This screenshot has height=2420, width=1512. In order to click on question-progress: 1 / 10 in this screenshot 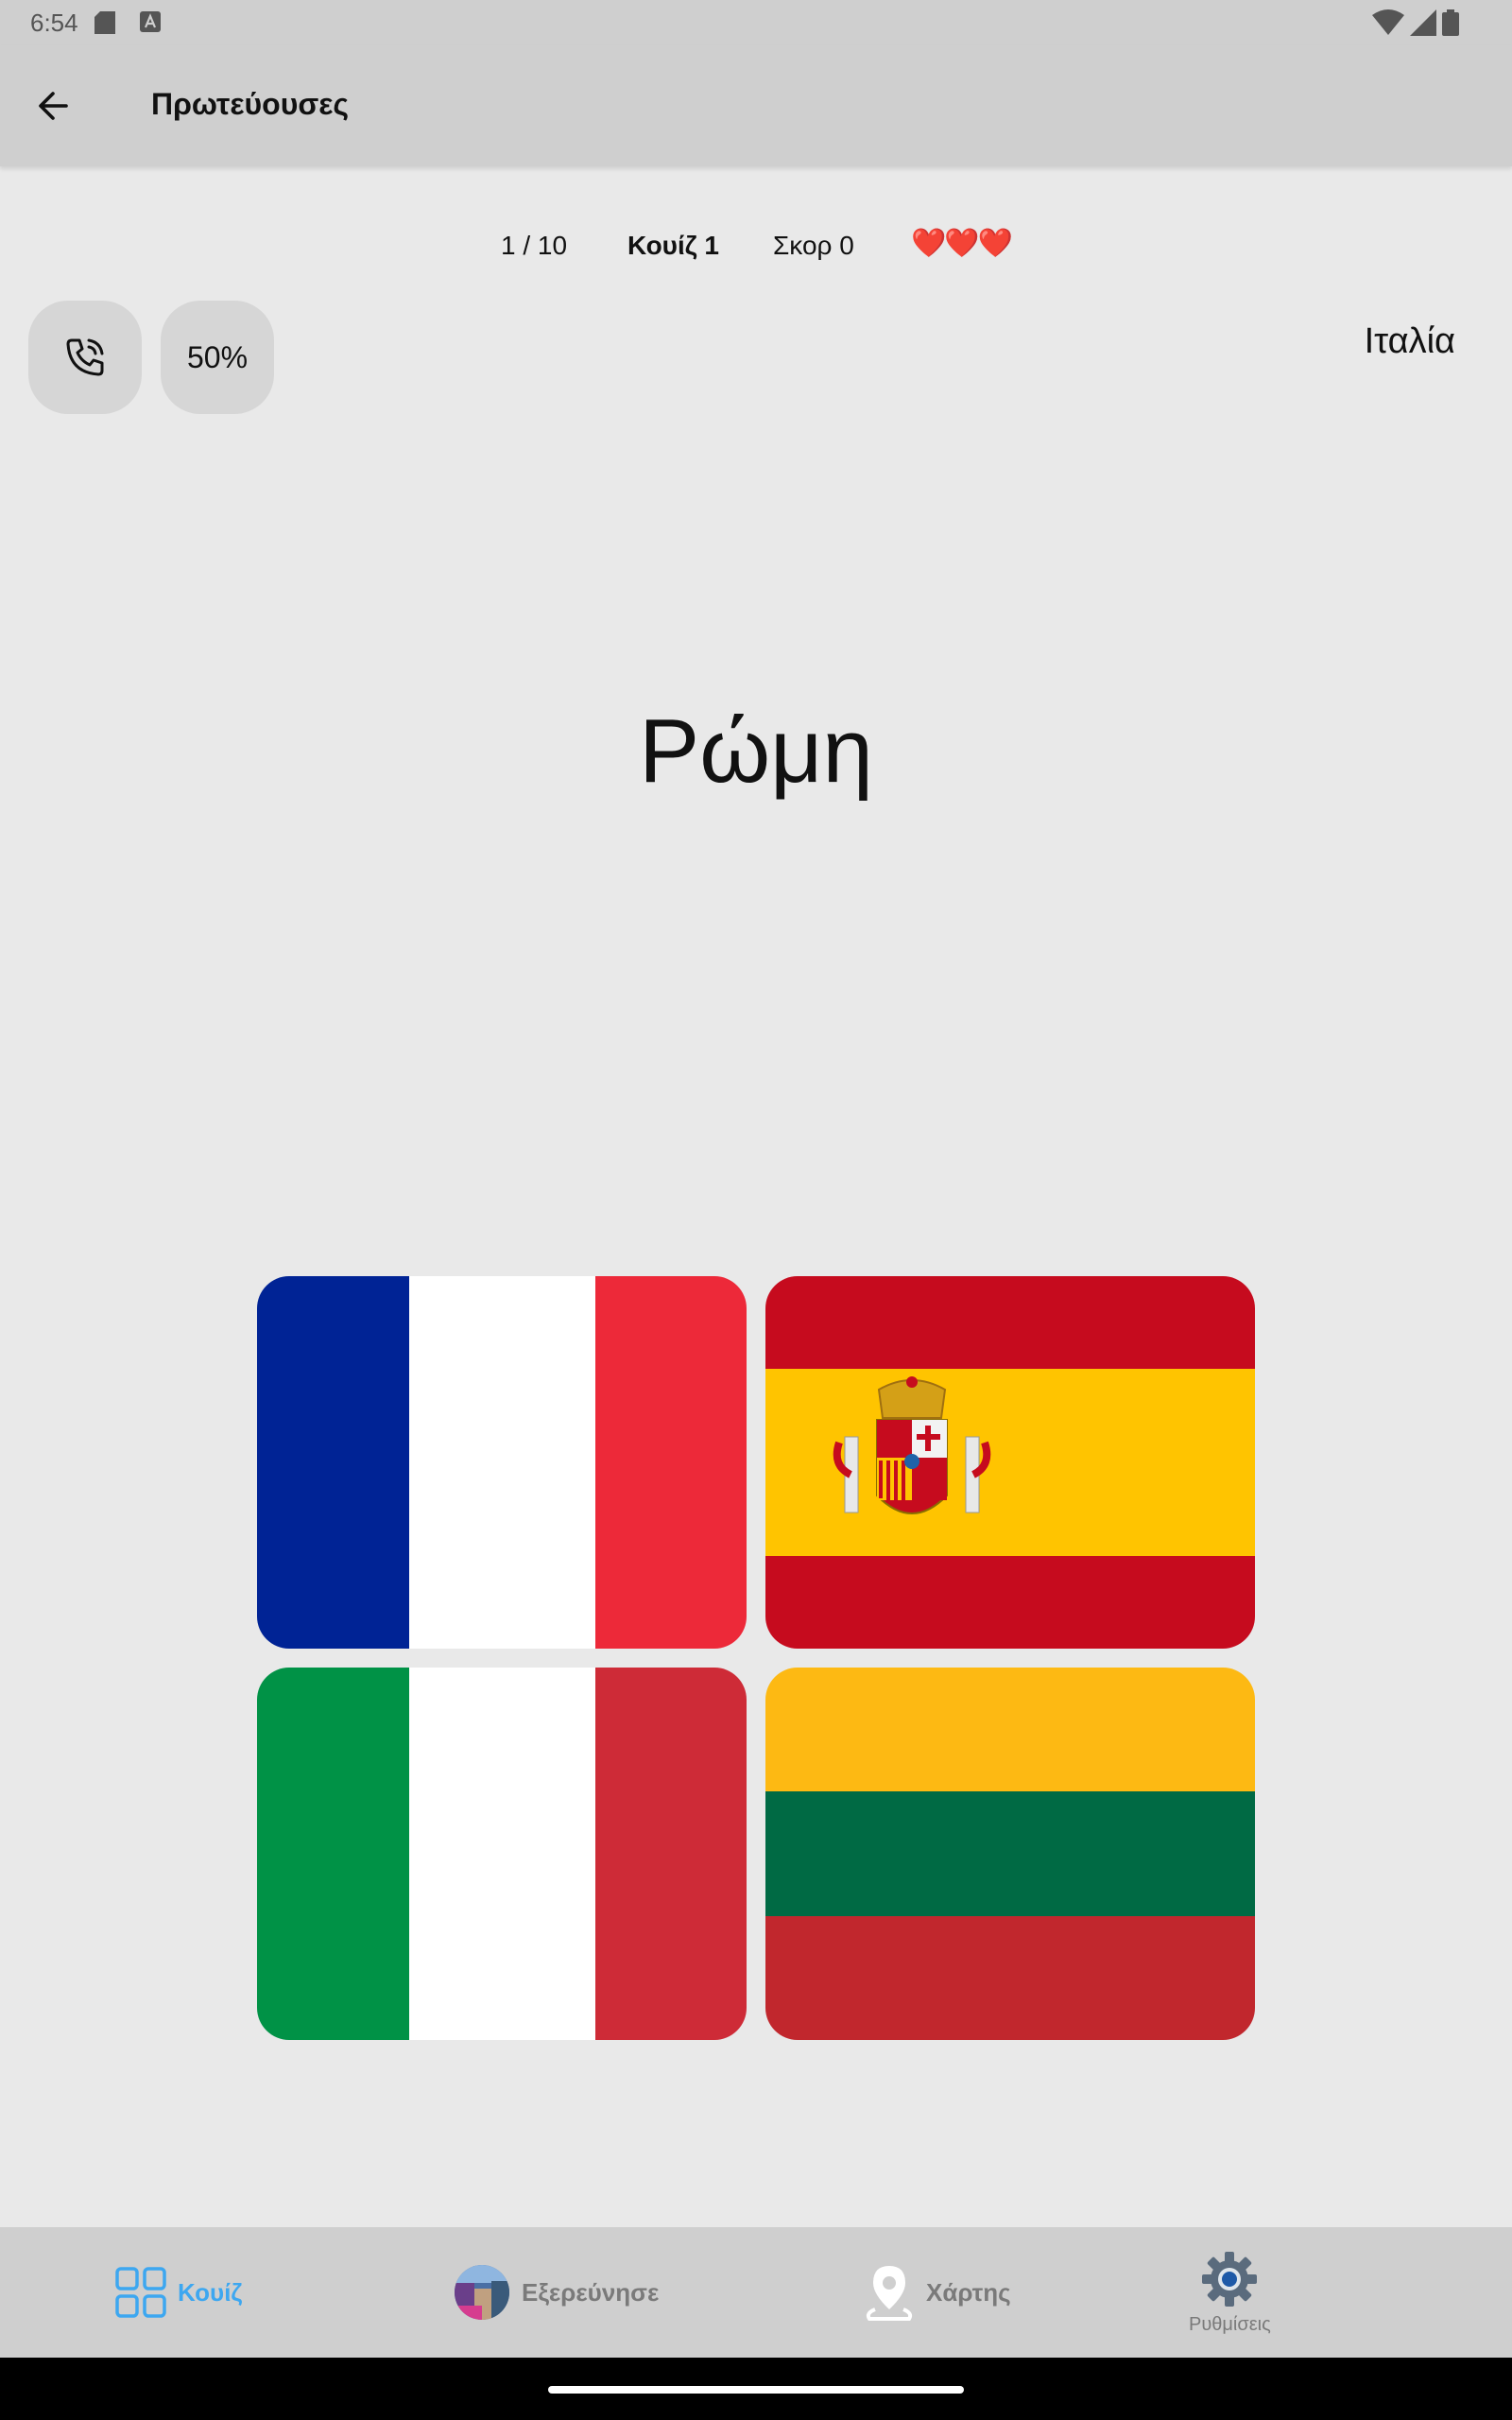, I will do `click(534, 245)`.